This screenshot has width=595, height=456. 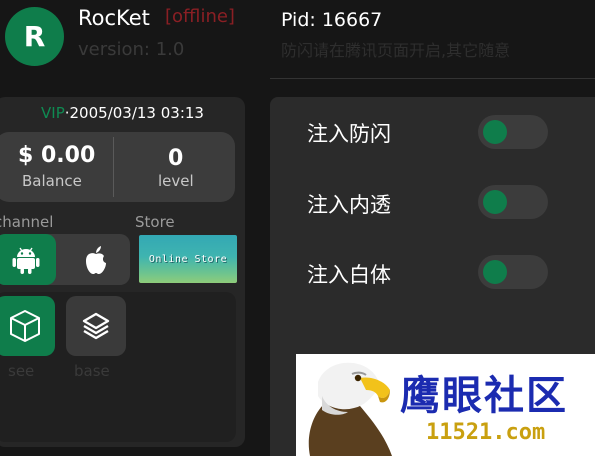 I want to click on cube-icon, so click(x=25, y=326).